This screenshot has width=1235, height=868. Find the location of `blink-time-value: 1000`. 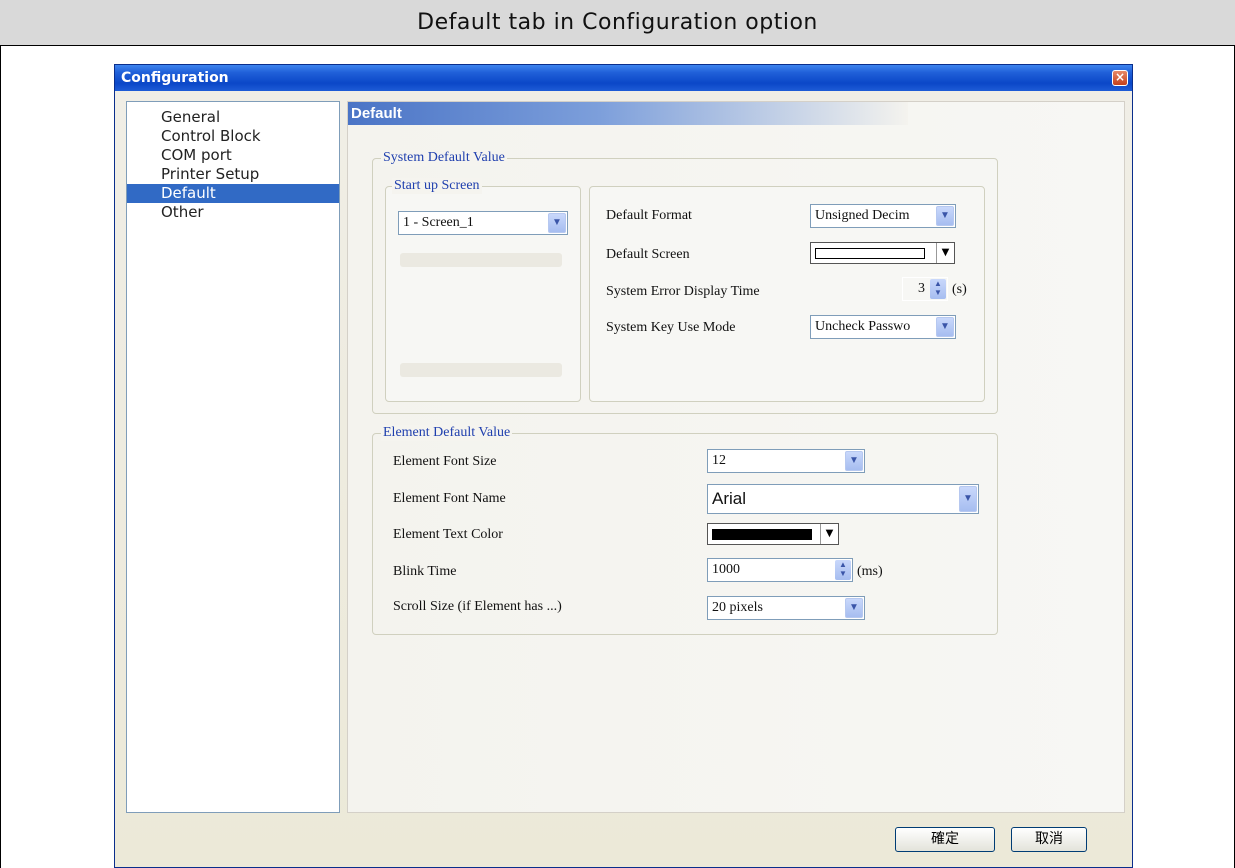

blink-time-value: 1000 is located at coordinates (726, 569).